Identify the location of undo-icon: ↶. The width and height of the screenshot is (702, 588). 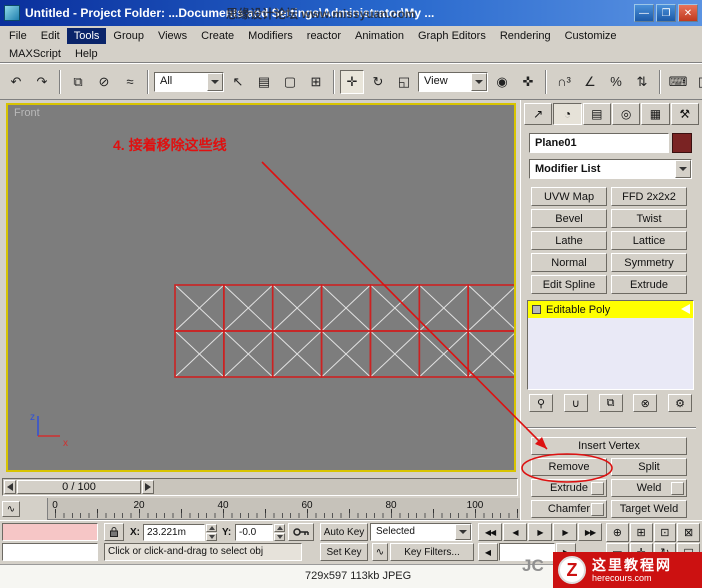
(16, 82).